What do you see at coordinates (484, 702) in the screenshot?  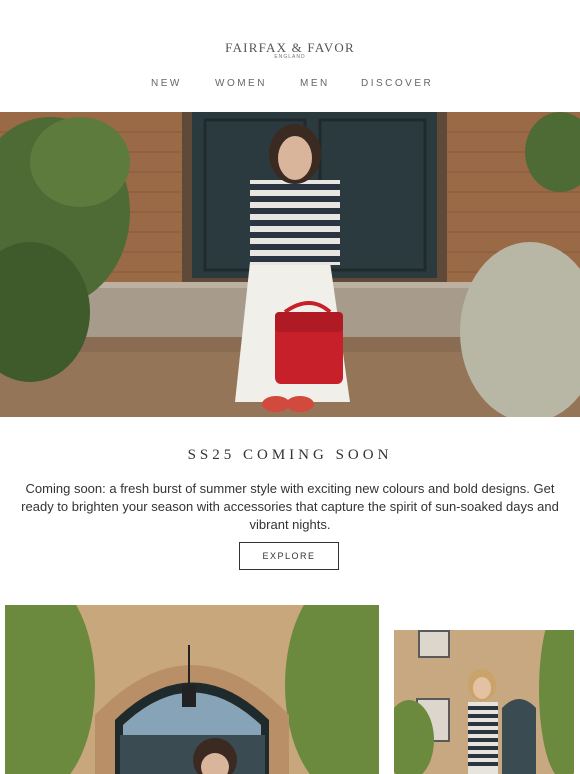 I see `product-photo-right` at bounding box center [484, 702].